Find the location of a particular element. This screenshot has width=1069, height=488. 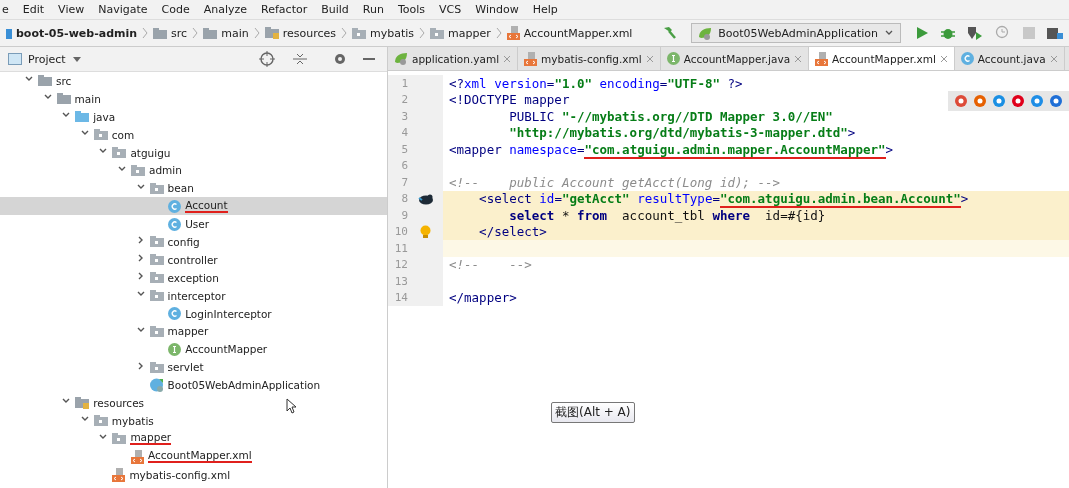

line-number: 14 is located at coordinates (400, 298).